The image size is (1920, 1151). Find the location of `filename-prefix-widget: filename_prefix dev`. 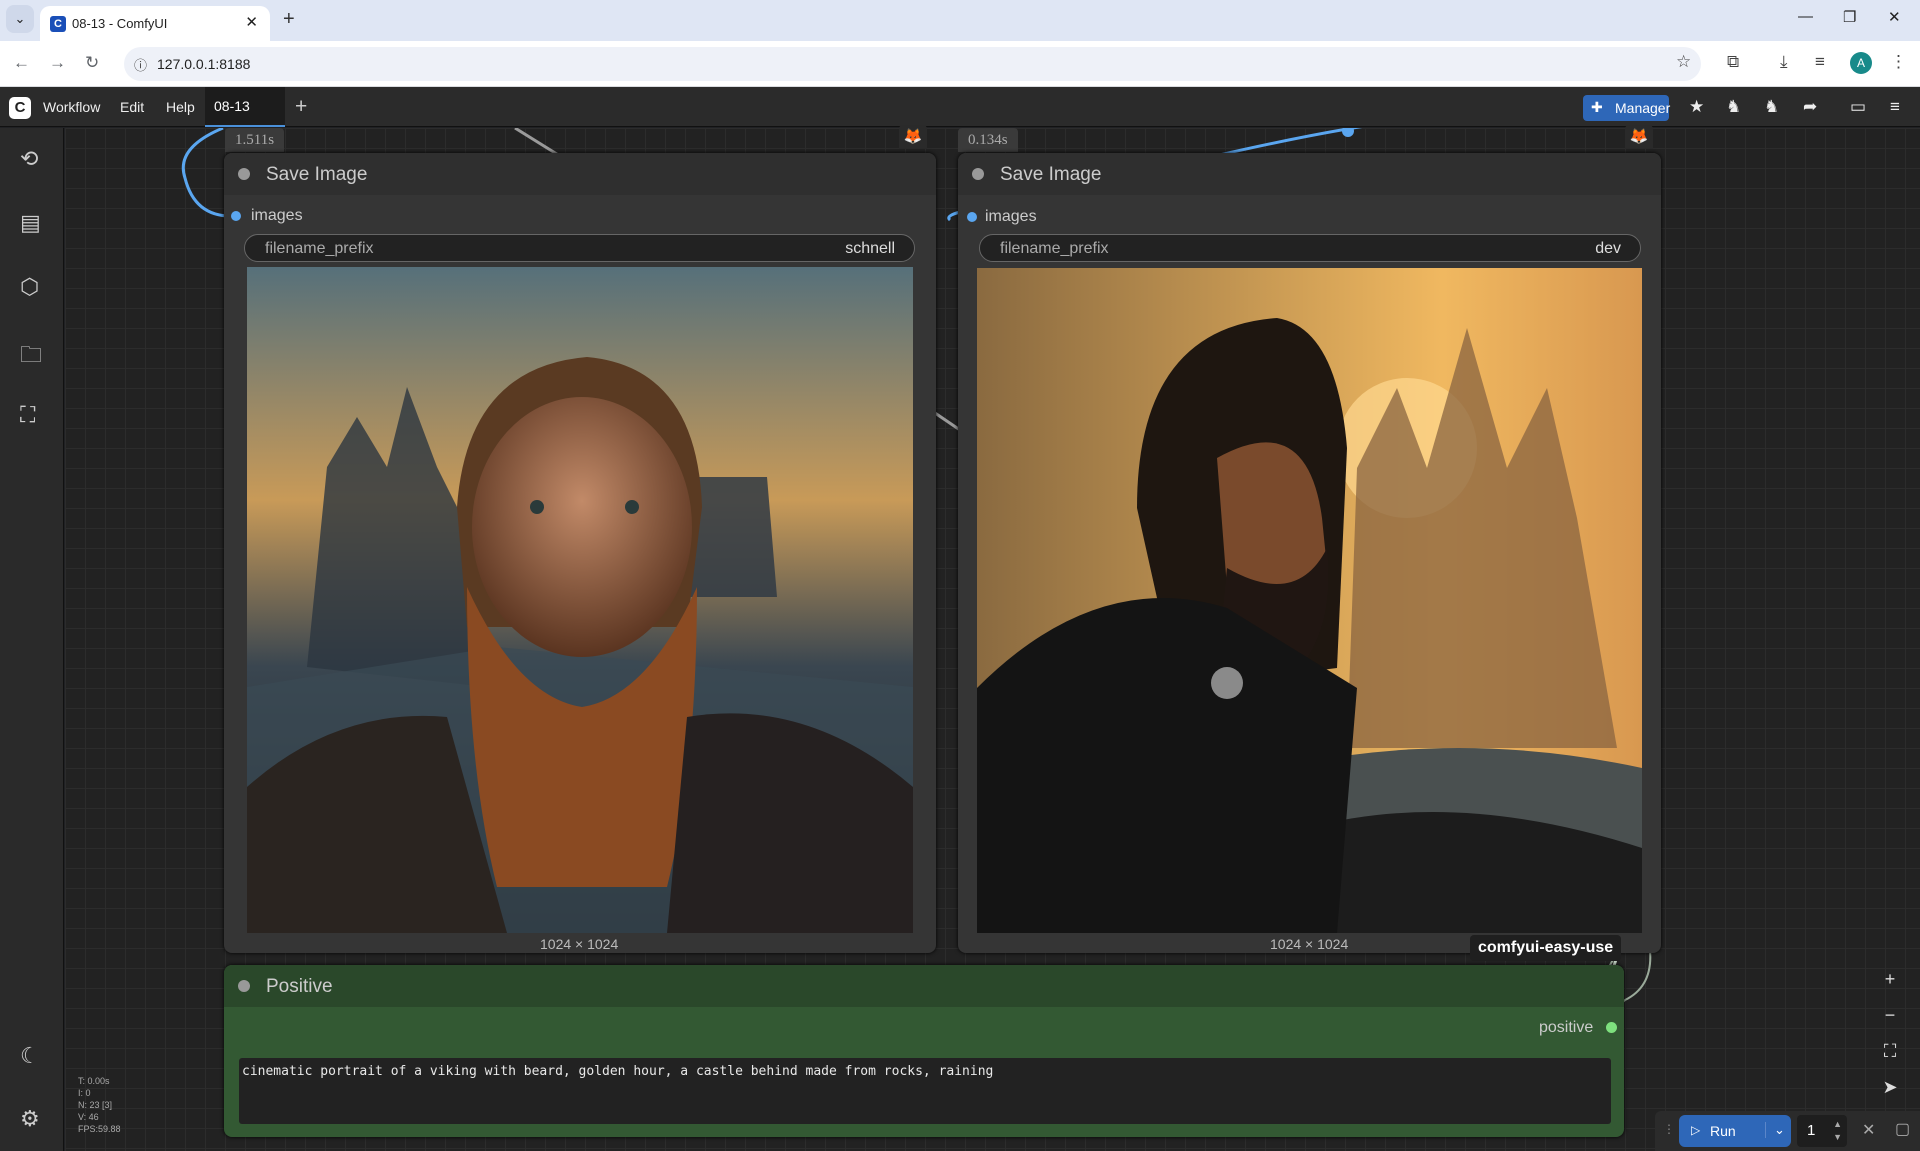

filename-prefix-widget: filename_prefix dev is located at coordinates (1310, 248).